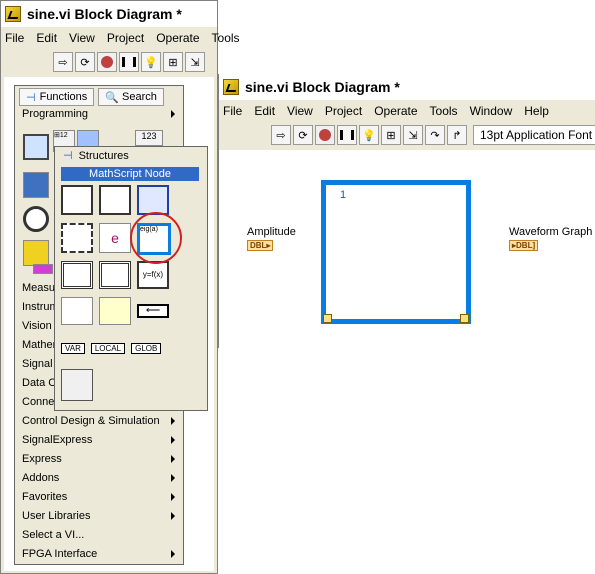  I want to click on front-titlebar: sine.vi Block Diagram *, so click(407, 87).